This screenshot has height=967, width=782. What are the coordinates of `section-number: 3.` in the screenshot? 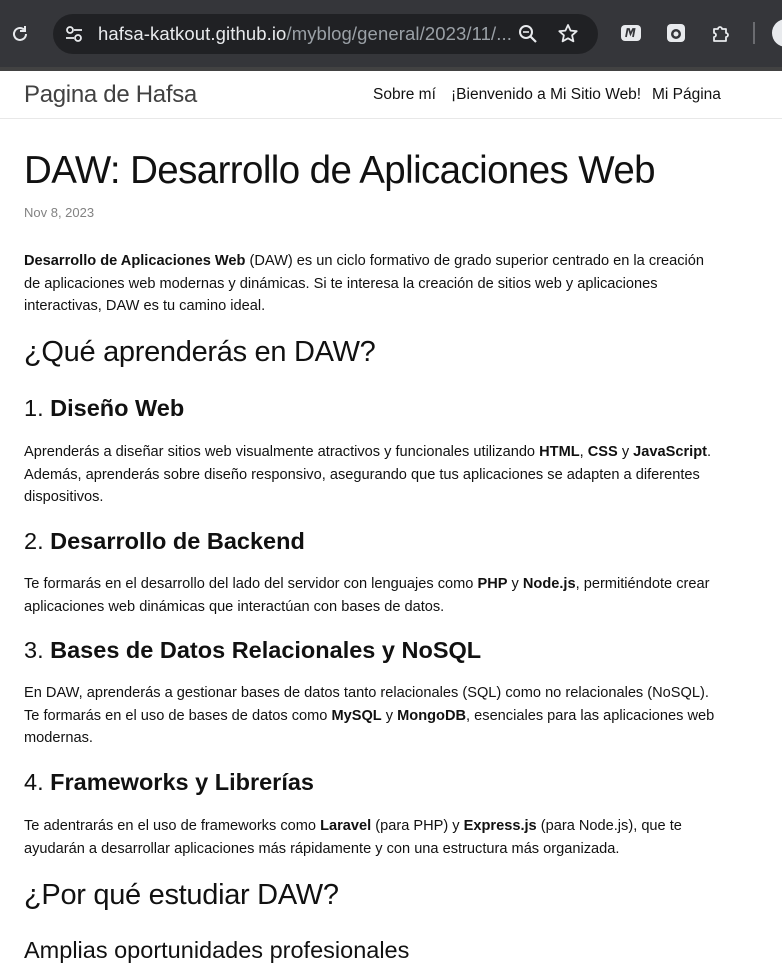 It's located at (37, 650).